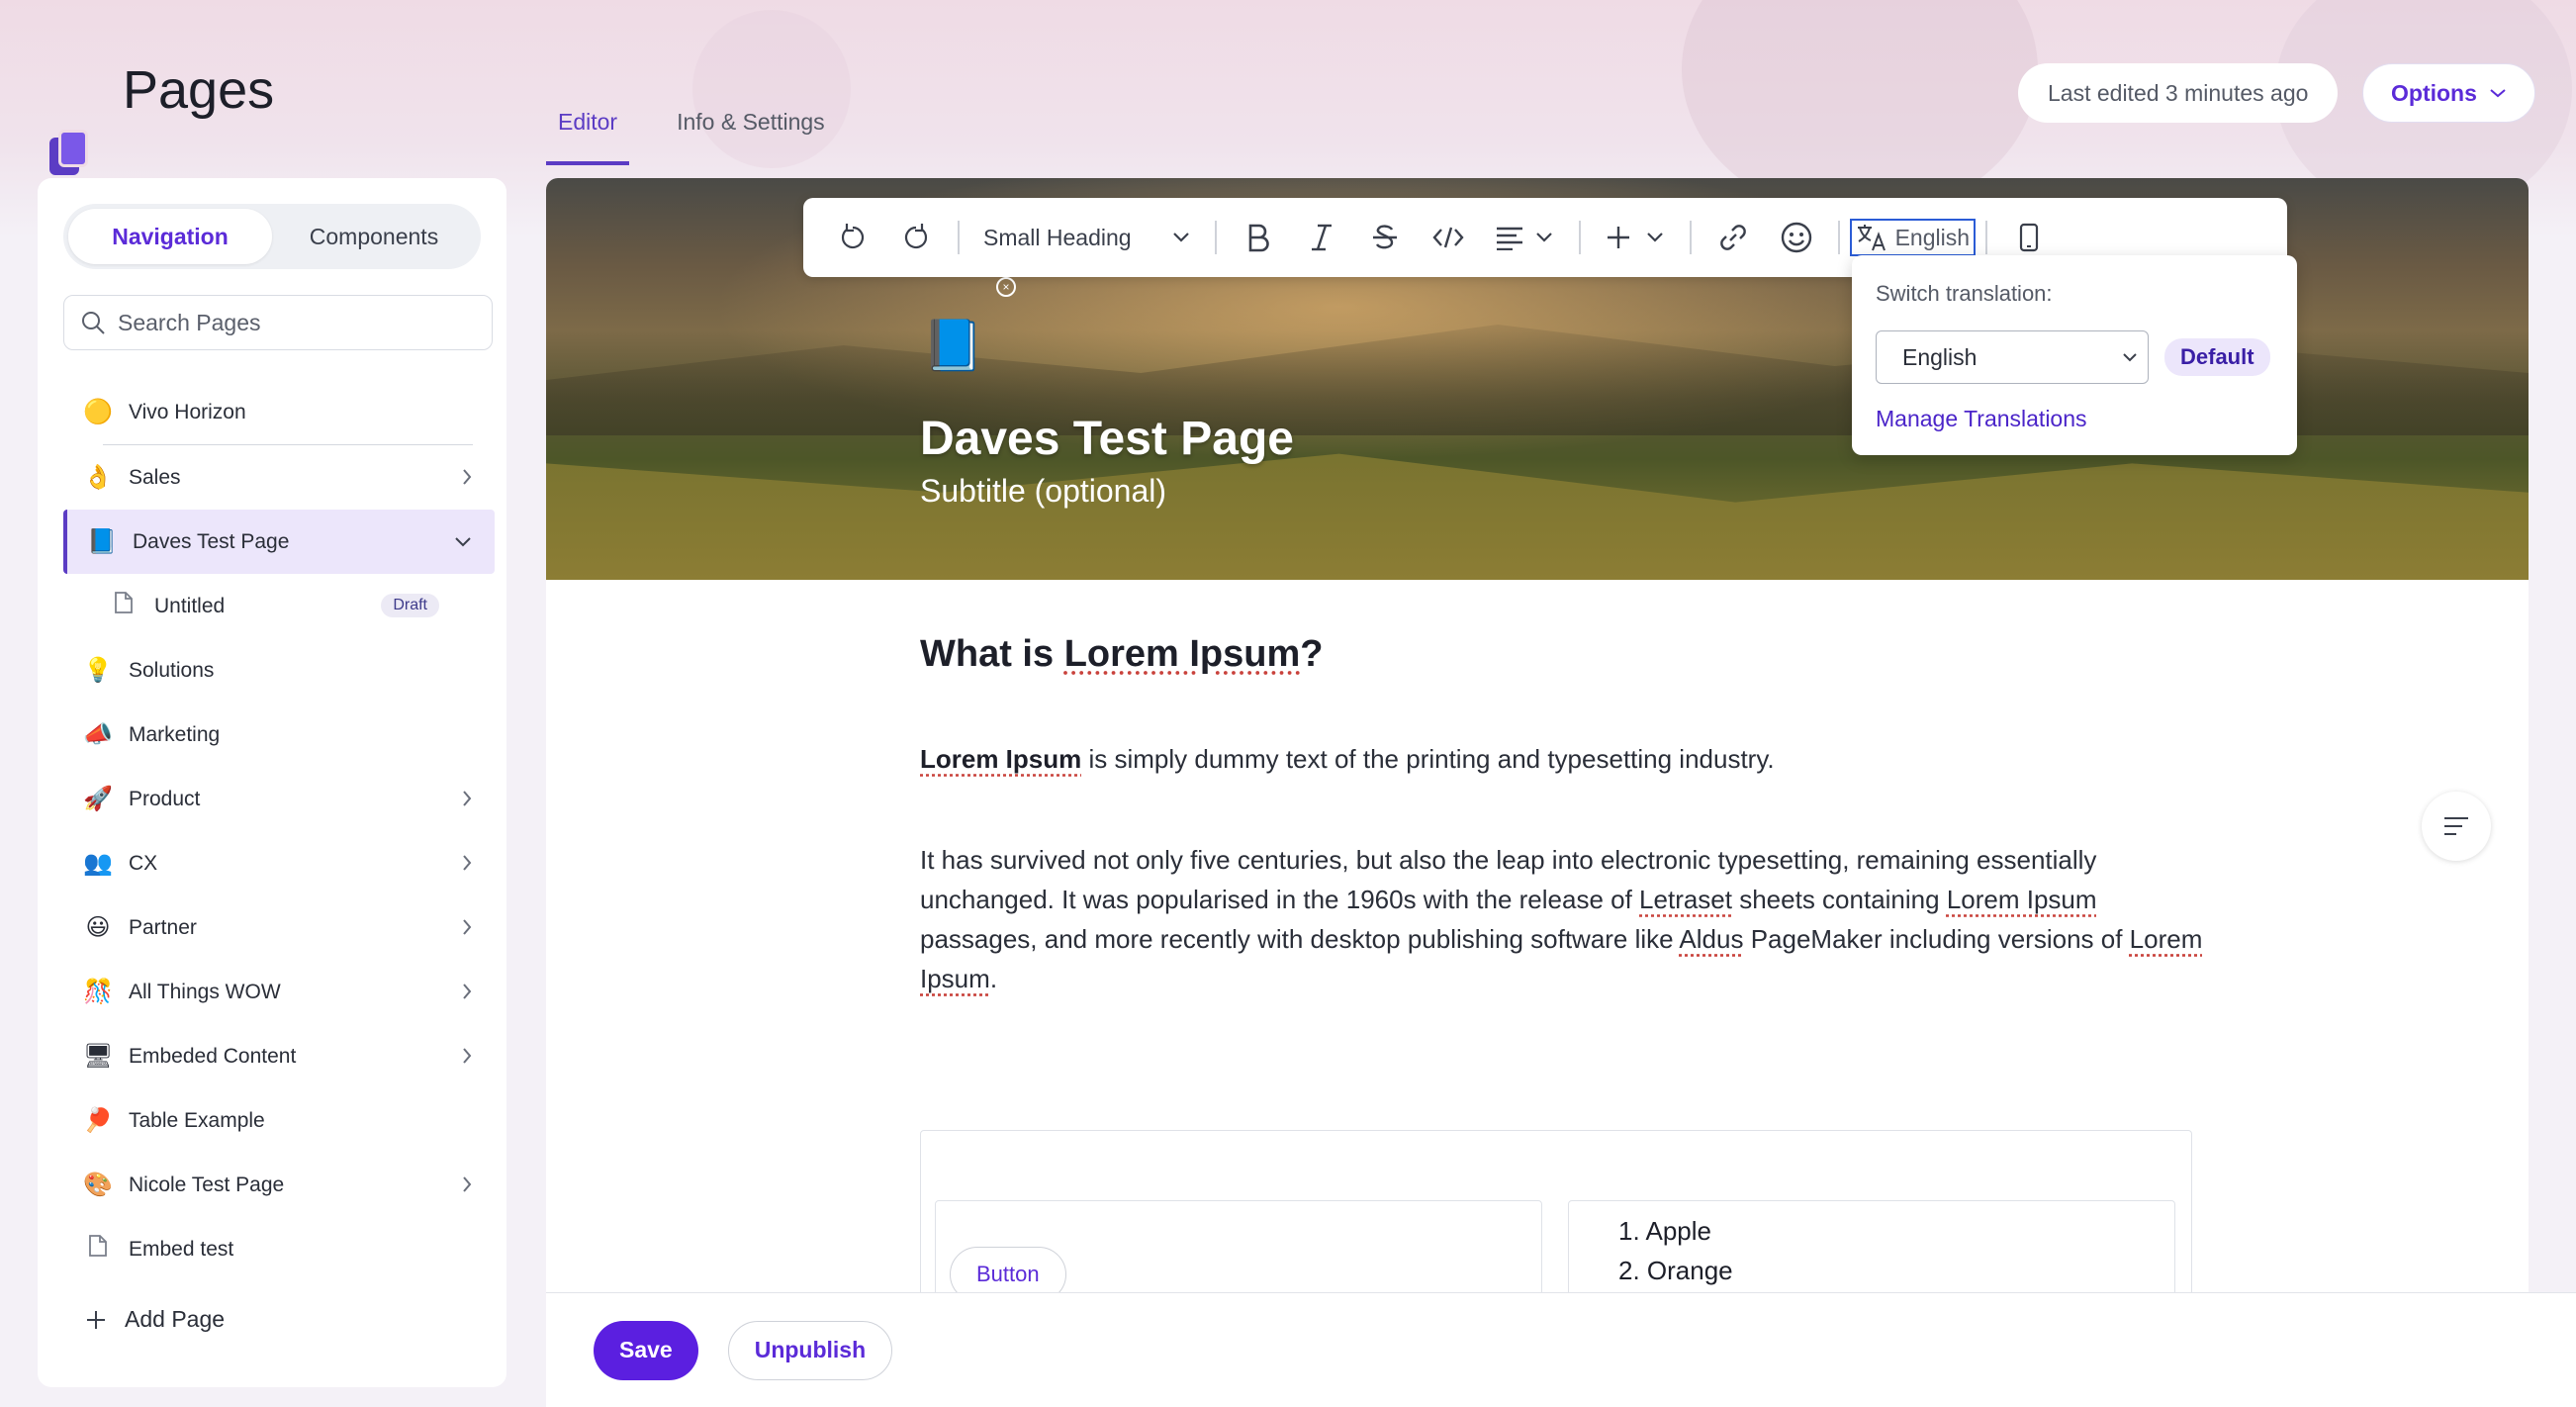 The height and width of the screenshot is (1407, 2576). I want to click on sidebar-item-label: Sales, so click(155, 477).